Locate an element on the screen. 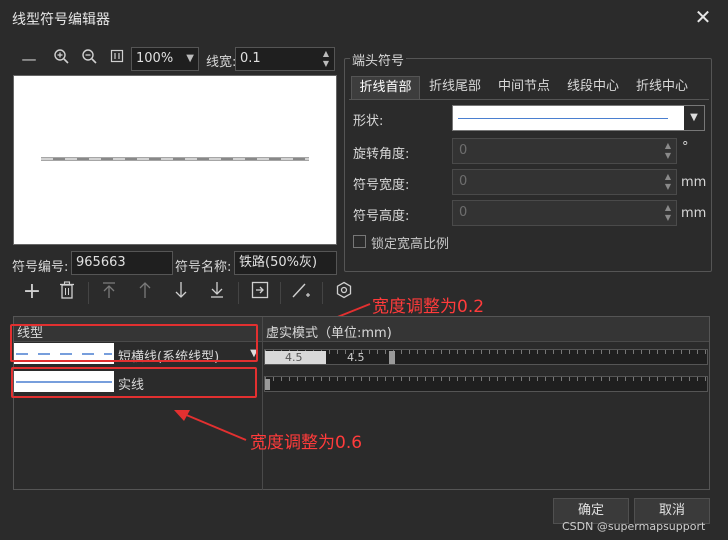 The image size is (728, 540). symbol-height-value: 0 is located at coordinates (463, 212).